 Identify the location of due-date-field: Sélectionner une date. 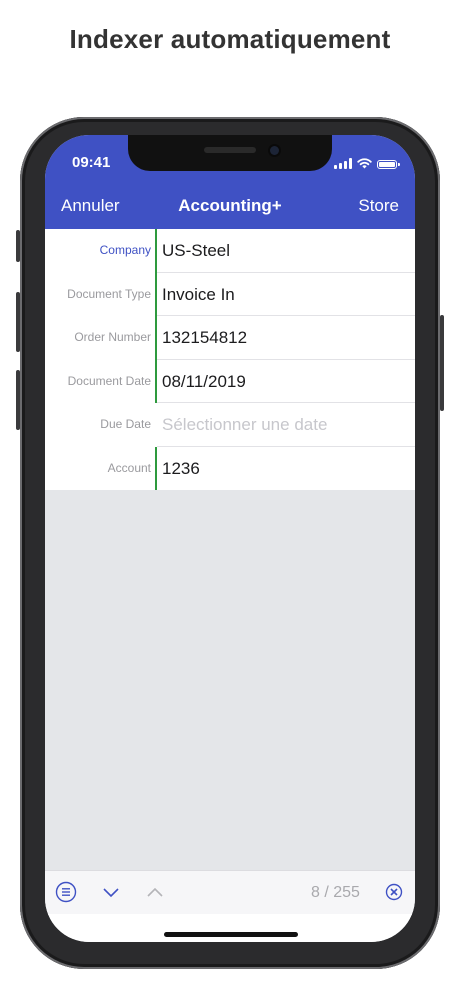
(286, 425).